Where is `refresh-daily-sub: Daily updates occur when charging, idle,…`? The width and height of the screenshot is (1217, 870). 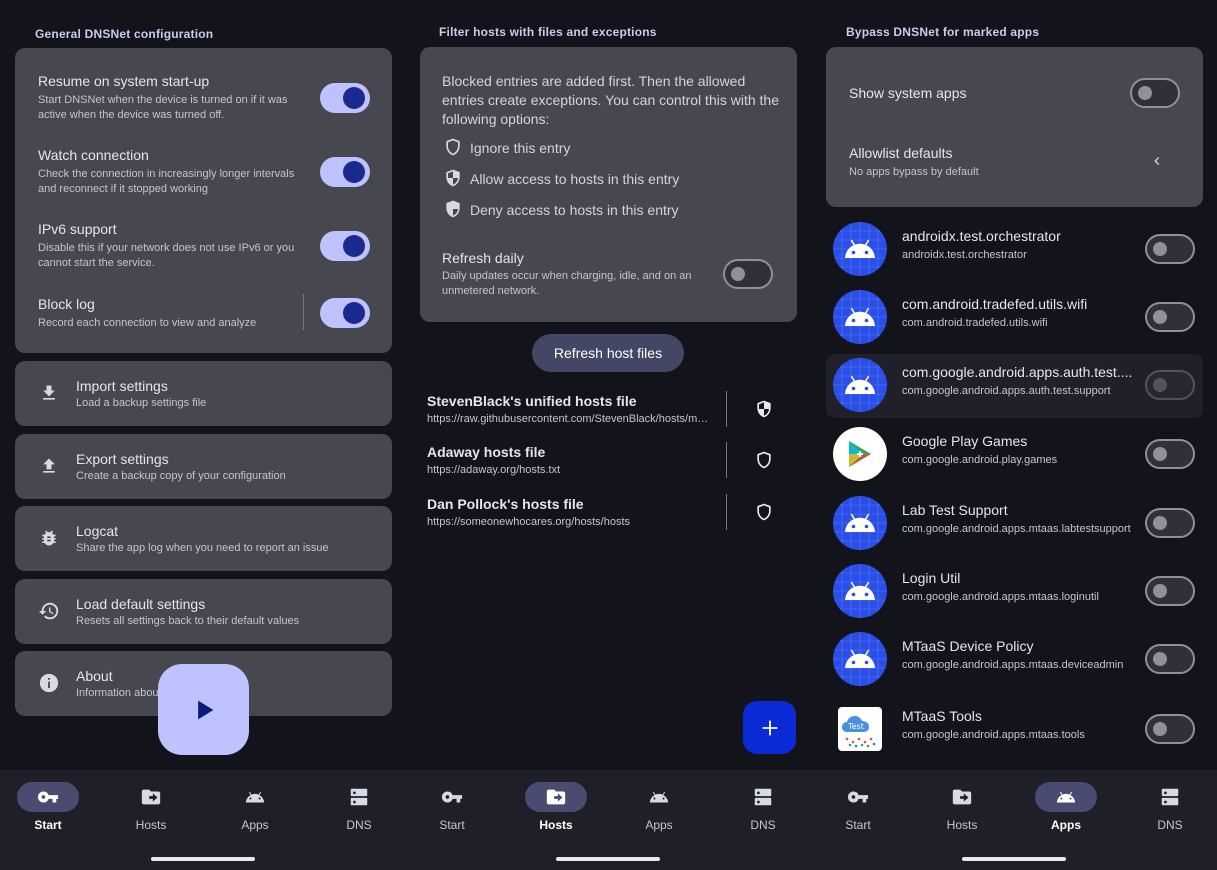 refresh-daily-sub: Daily updates occur when charging, idle,… is located at coordinates (567, 283).